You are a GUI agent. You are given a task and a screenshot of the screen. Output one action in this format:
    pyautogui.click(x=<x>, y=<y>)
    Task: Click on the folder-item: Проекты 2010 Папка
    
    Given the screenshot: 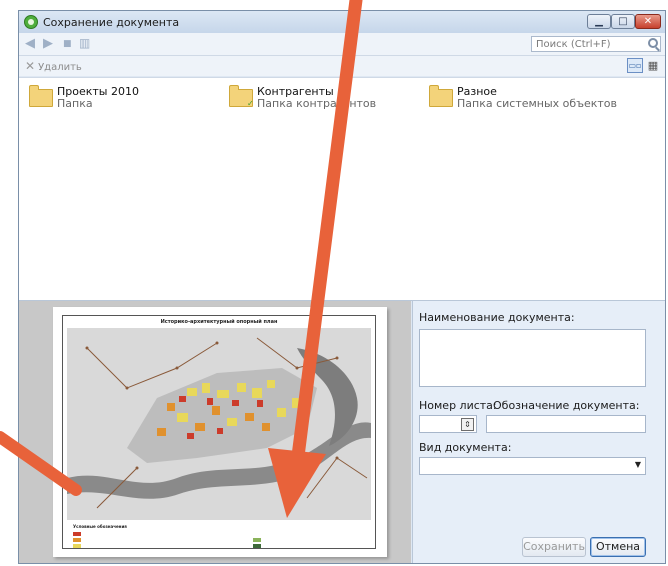 What is the action you would take?
    pyautogui.click(x=122, y=100)
    